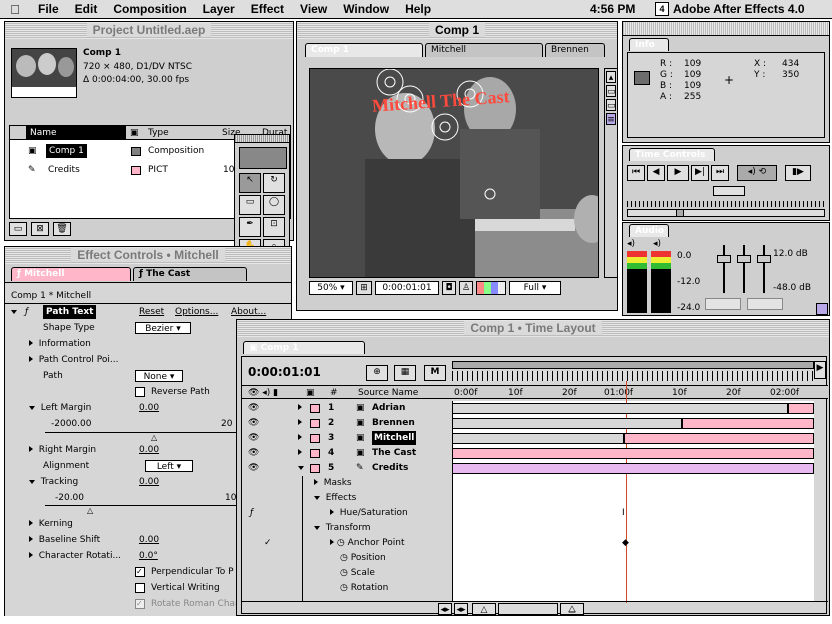 The image size is (832, 624). What do you see at coordinates (364, 288) in the screenshot?
I see `safe-zones-icon: ⊞` at bounding box center [364, 288].